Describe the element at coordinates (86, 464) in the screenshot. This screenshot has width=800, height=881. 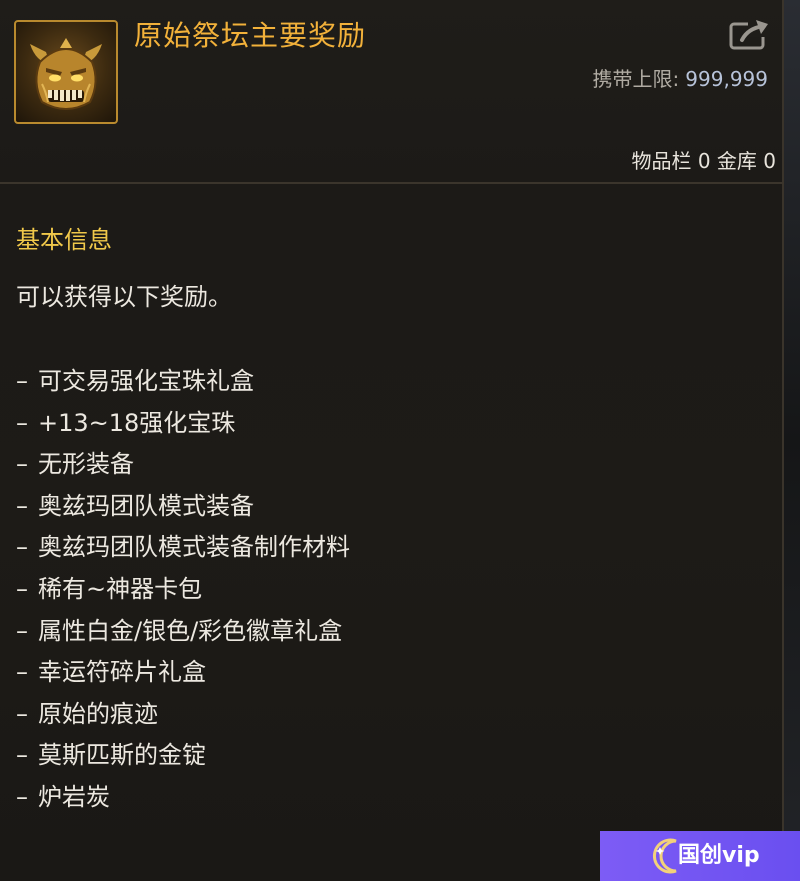
I see `reward-label: 无形装备` at that location.